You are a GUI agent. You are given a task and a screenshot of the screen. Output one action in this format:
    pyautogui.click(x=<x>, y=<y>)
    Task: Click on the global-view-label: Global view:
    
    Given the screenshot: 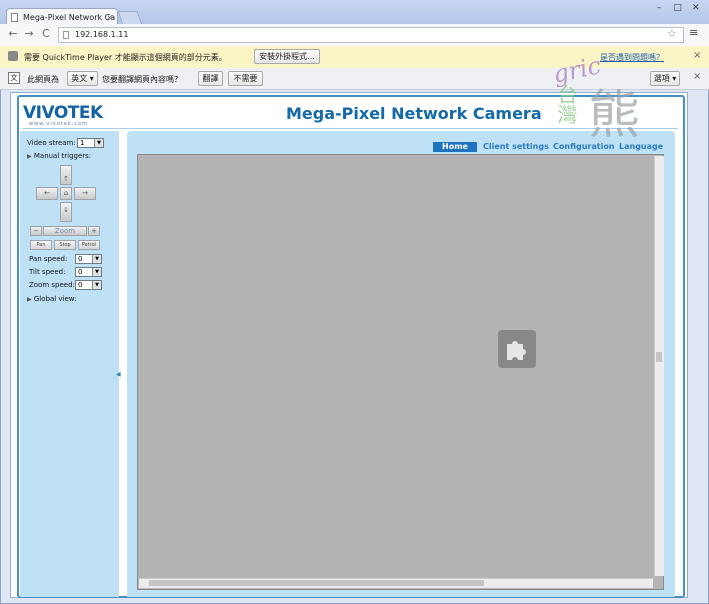 What is the action you would take?
    pyautogui.click(x=55, y=299)
    